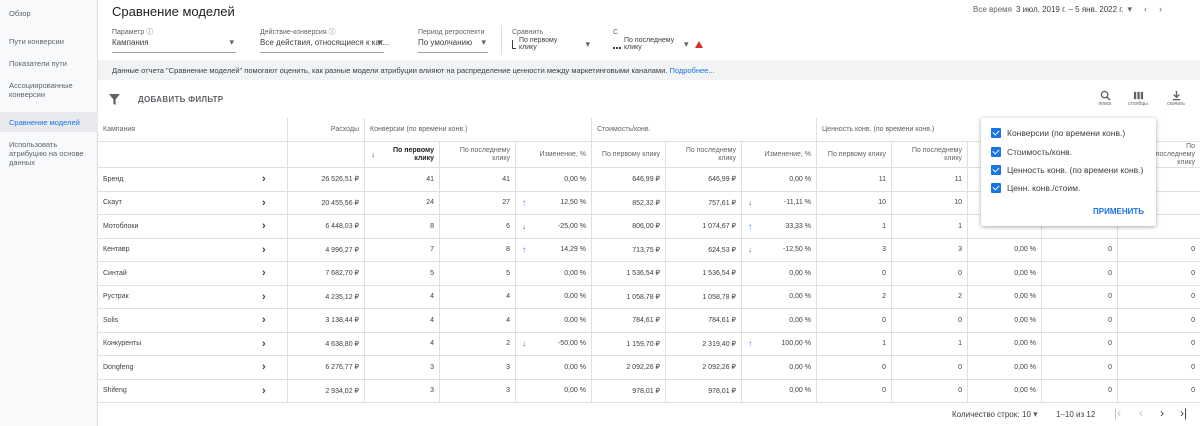 Image resolution: width=1200 pixels, height=426 pixels. What do you see at coordinates (192, 367) in the screenshot?
I see `campaign-cell: Dongfeng ›` at bounding box center [192, 367].